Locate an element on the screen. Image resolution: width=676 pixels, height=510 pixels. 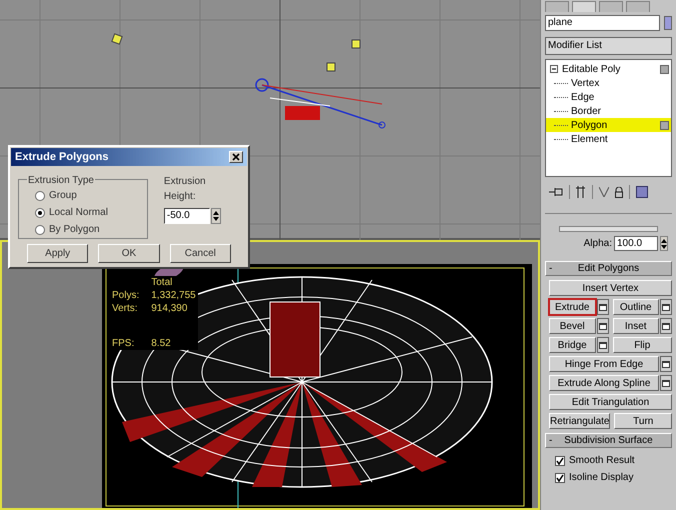
stack-item: Editable Poly is located at coordinates (609, 69).